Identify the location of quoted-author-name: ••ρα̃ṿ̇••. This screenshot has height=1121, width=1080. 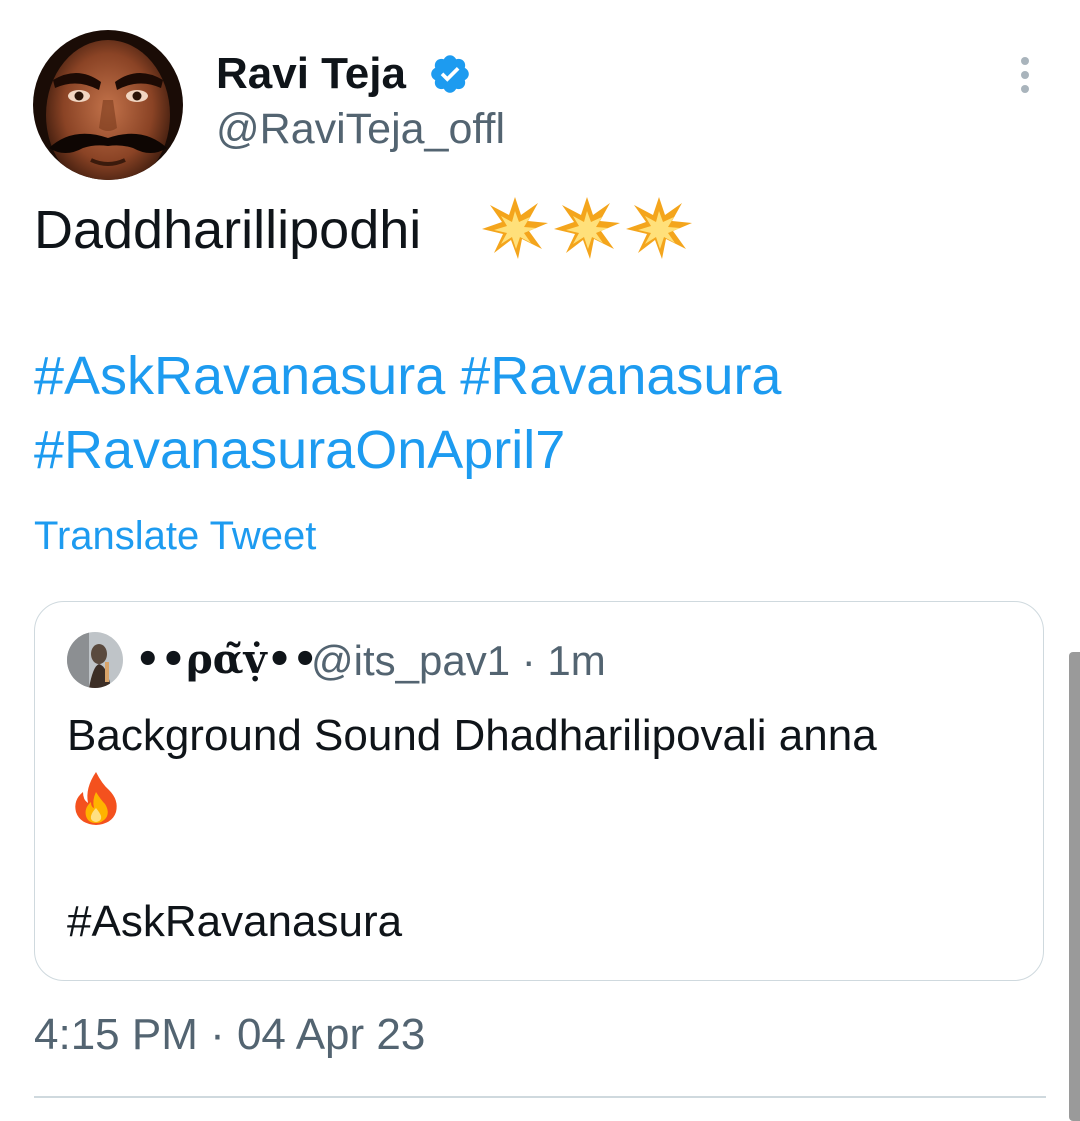
(226, 660).